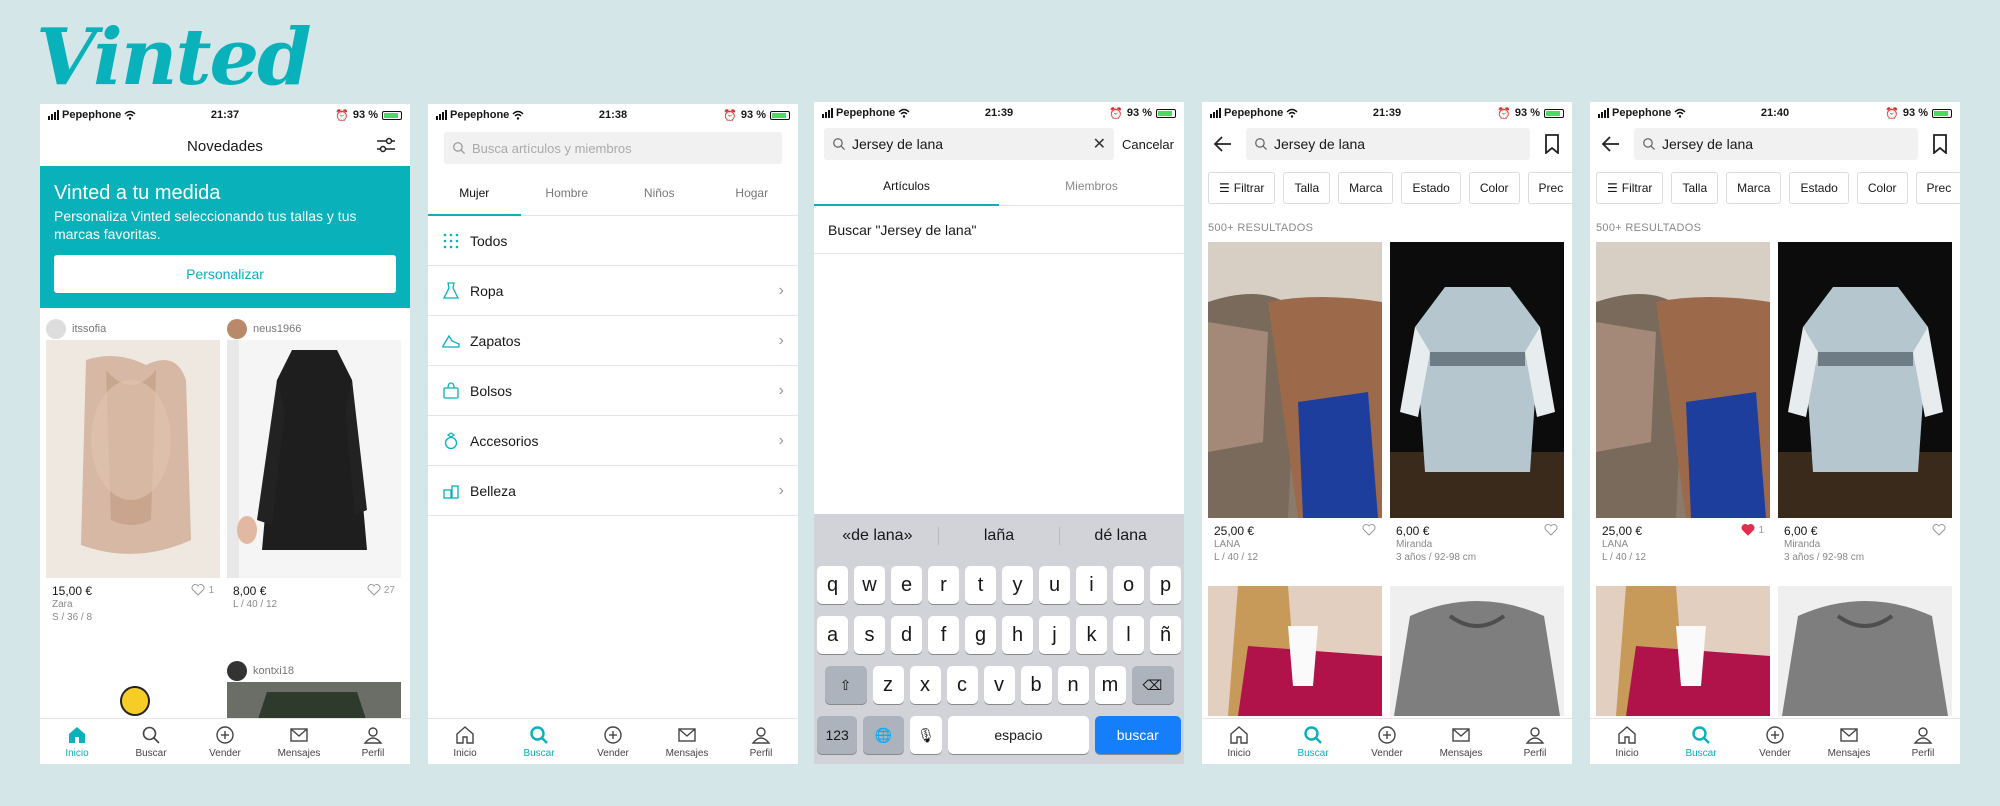 This screenshot has width=2000, height=806. Describe the element at coordinates (980, 635) in the screenshot. I see `key: g` at that location.